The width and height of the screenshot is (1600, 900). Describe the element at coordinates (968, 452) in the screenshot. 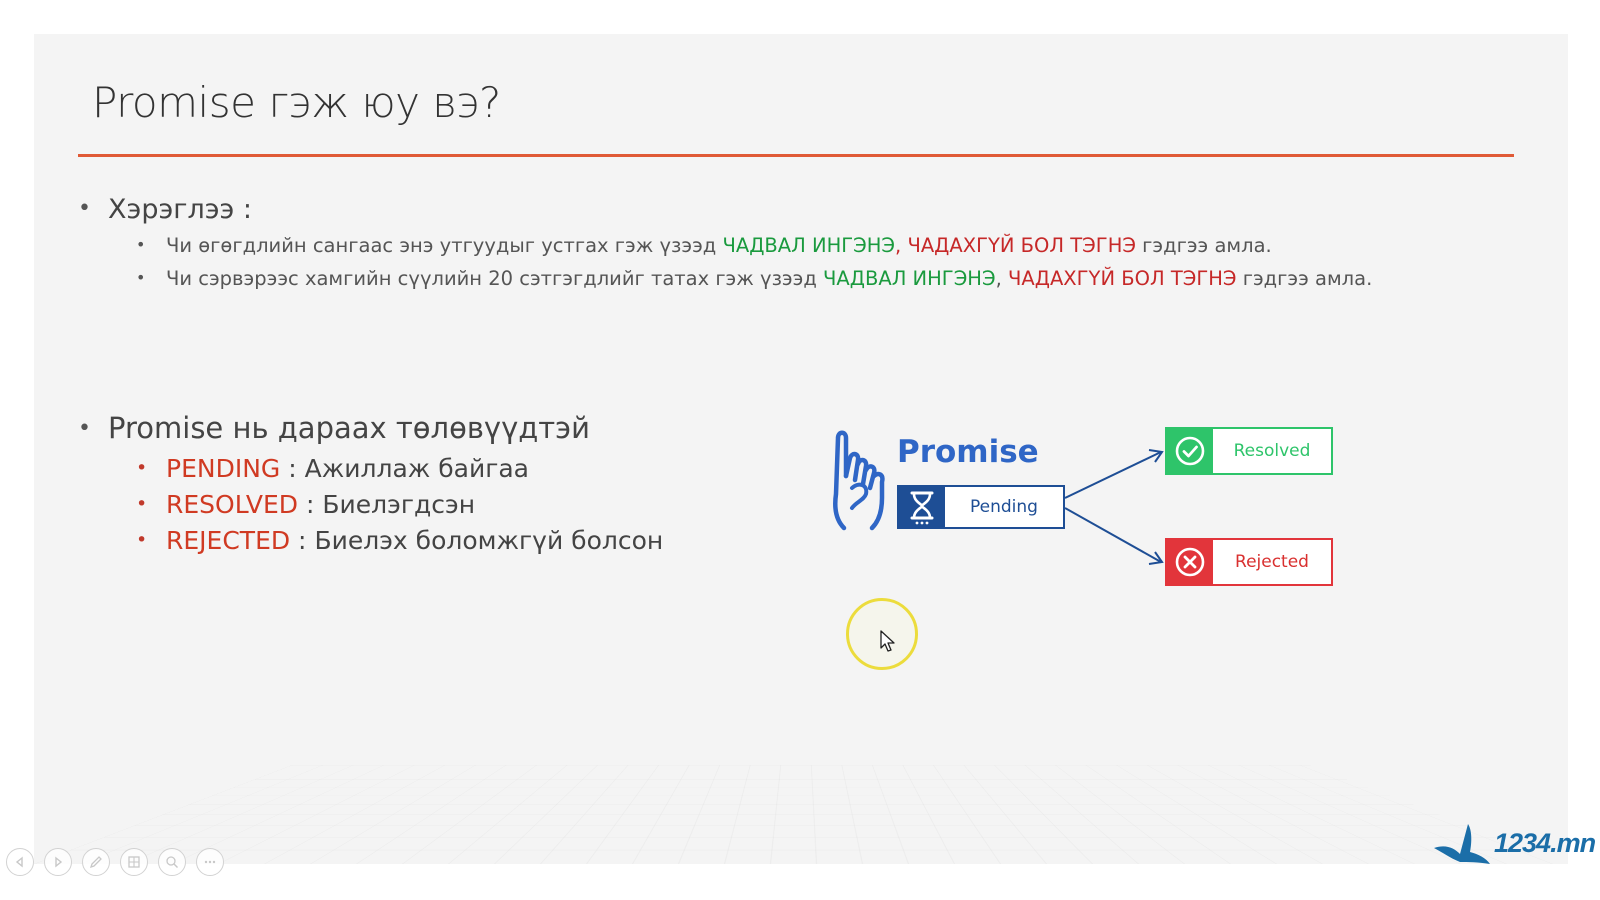

I see `diagram-promise-title: Promise` at that location.